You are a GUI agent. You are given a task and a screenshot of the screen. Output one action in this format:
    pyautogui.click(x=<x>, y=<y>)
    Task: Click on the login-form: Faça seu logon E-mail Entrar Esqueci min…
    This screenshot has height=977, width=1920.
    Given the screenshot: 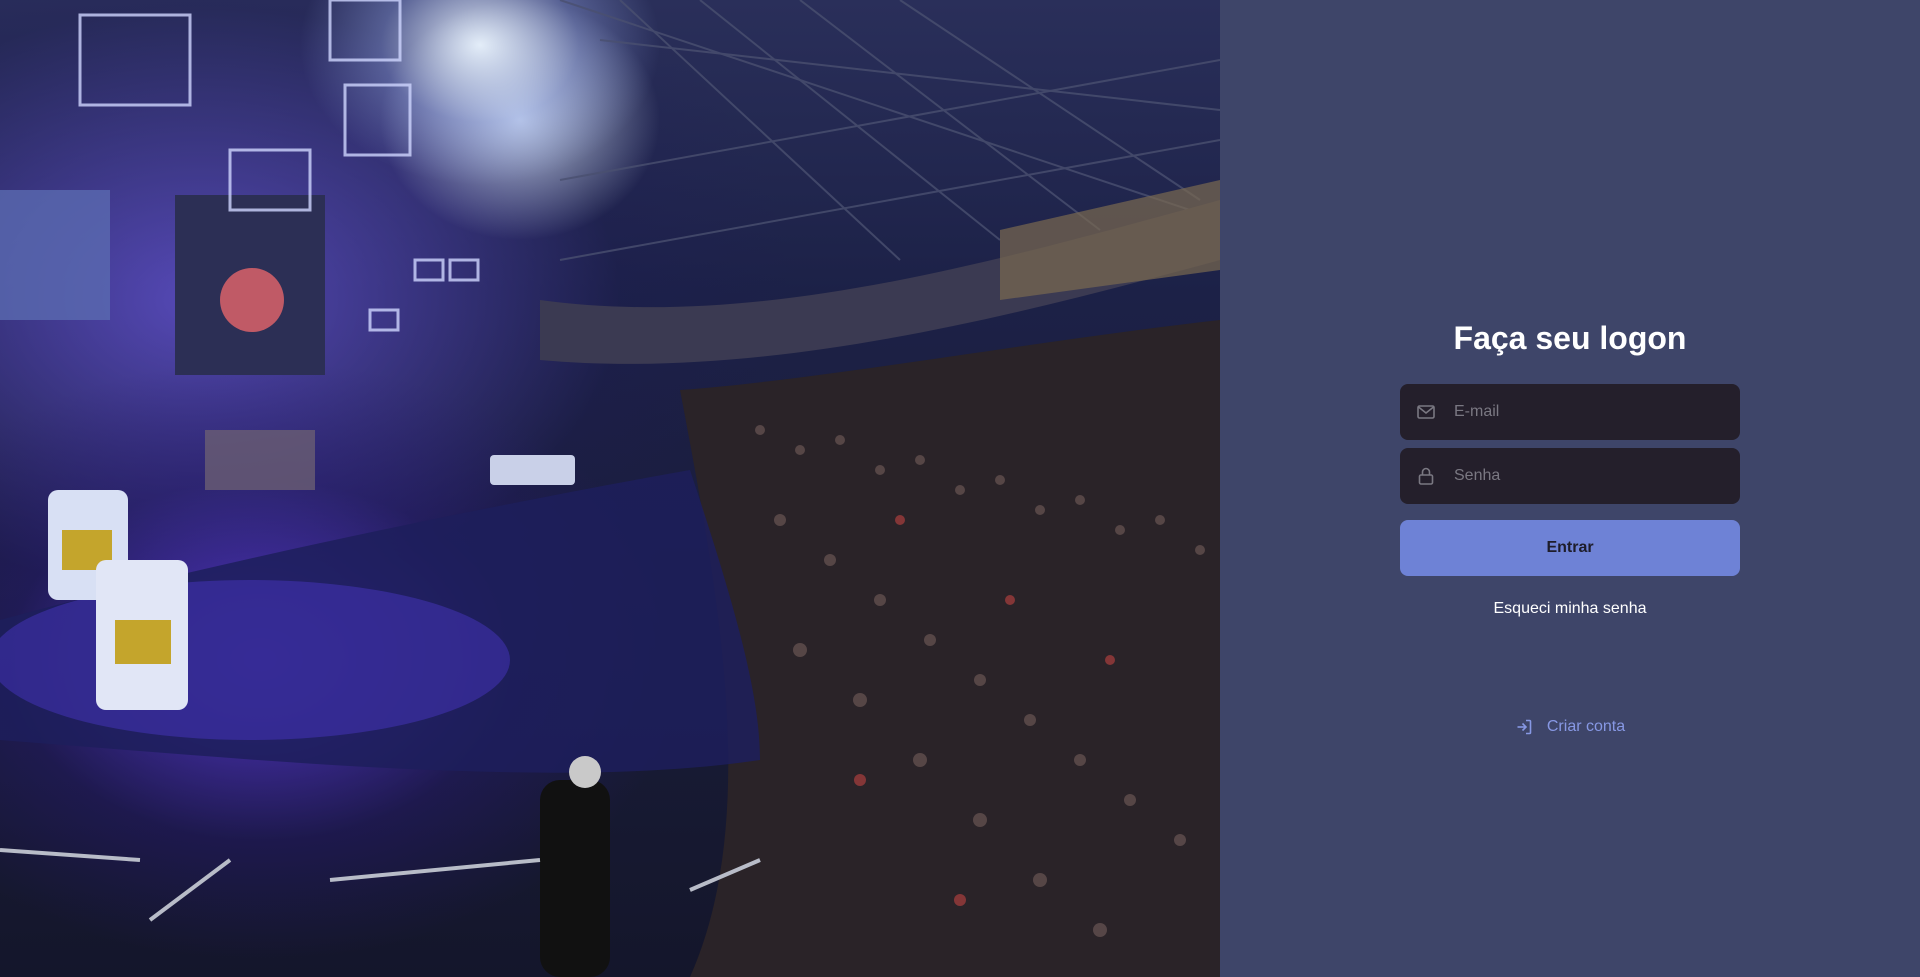 What is the action you would take?
    pyautogui.click(x=1570, y=467)
    